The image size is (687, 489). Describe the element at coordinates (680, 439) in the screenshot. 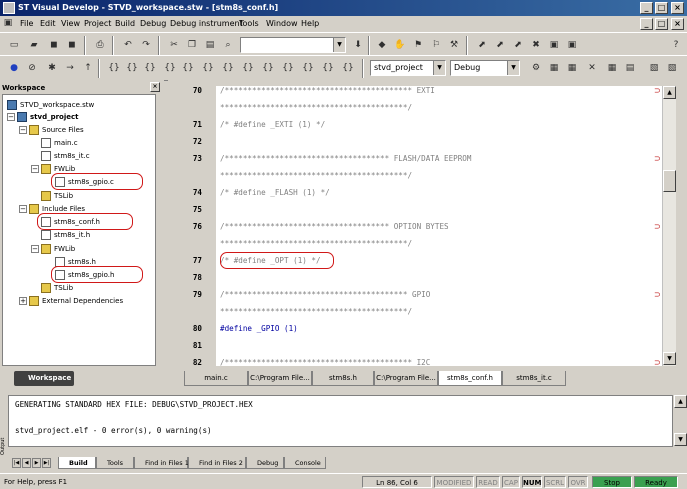

I see `output-scroll-down-button: ▼` at that location.